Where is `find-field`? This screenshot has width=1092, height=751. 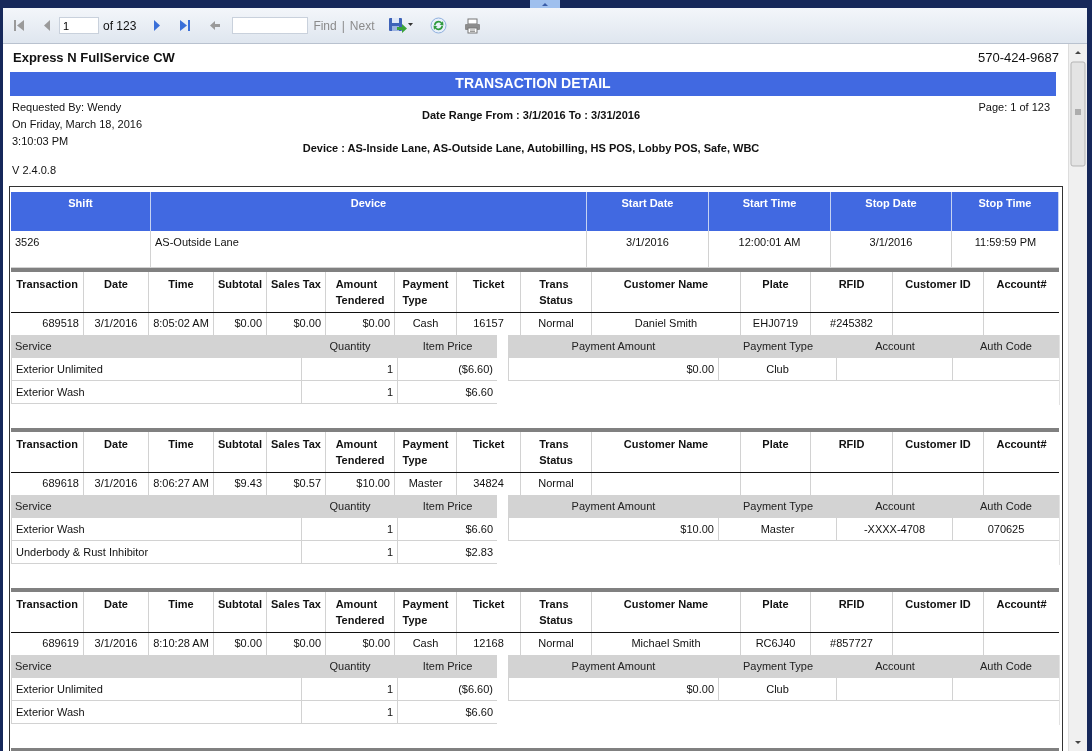
find-field is located at coordinates (270, 25).